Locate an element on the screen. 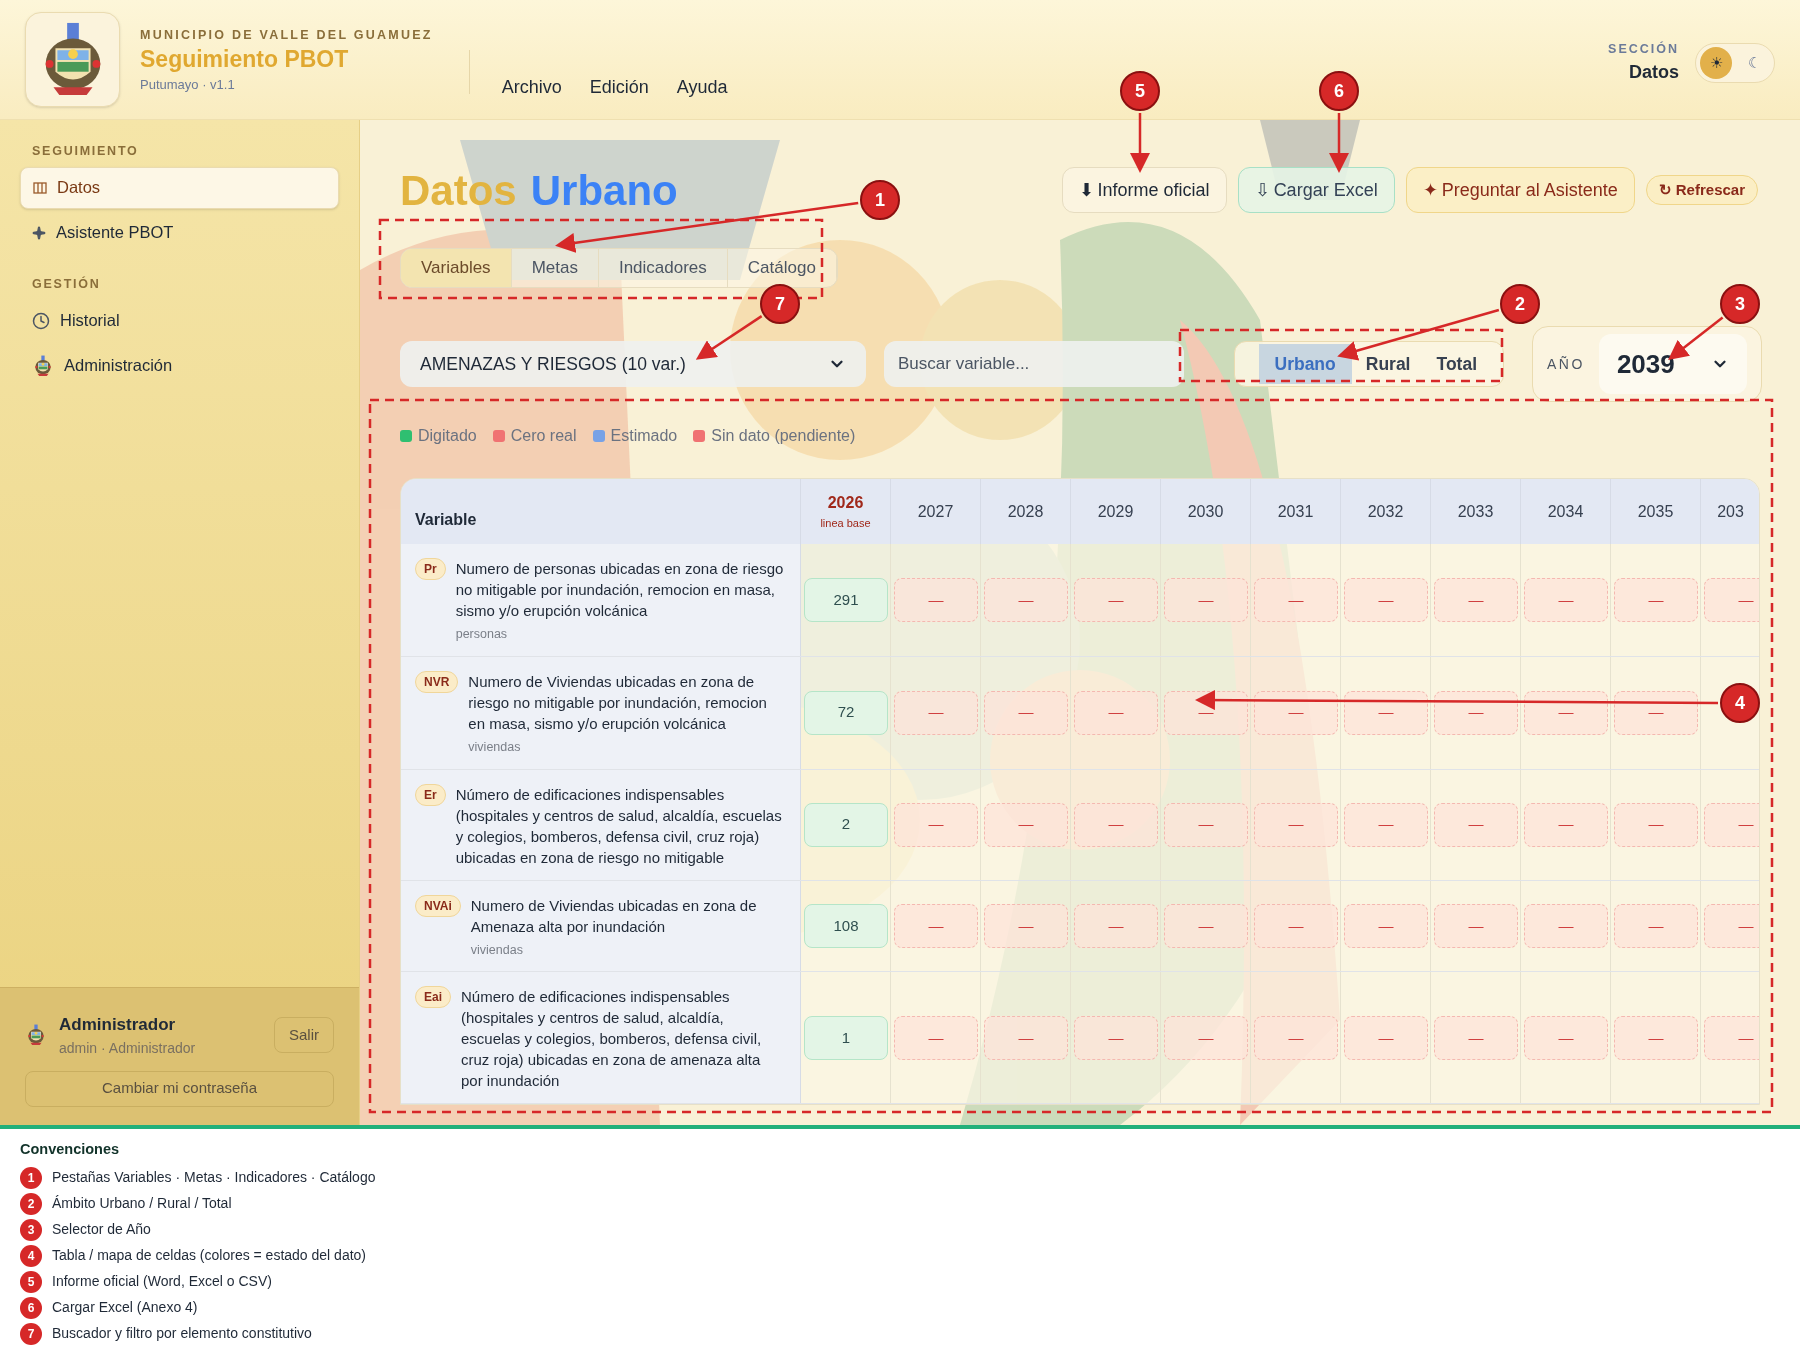  year-header: 2034 is located at coordinates (1565, 511).